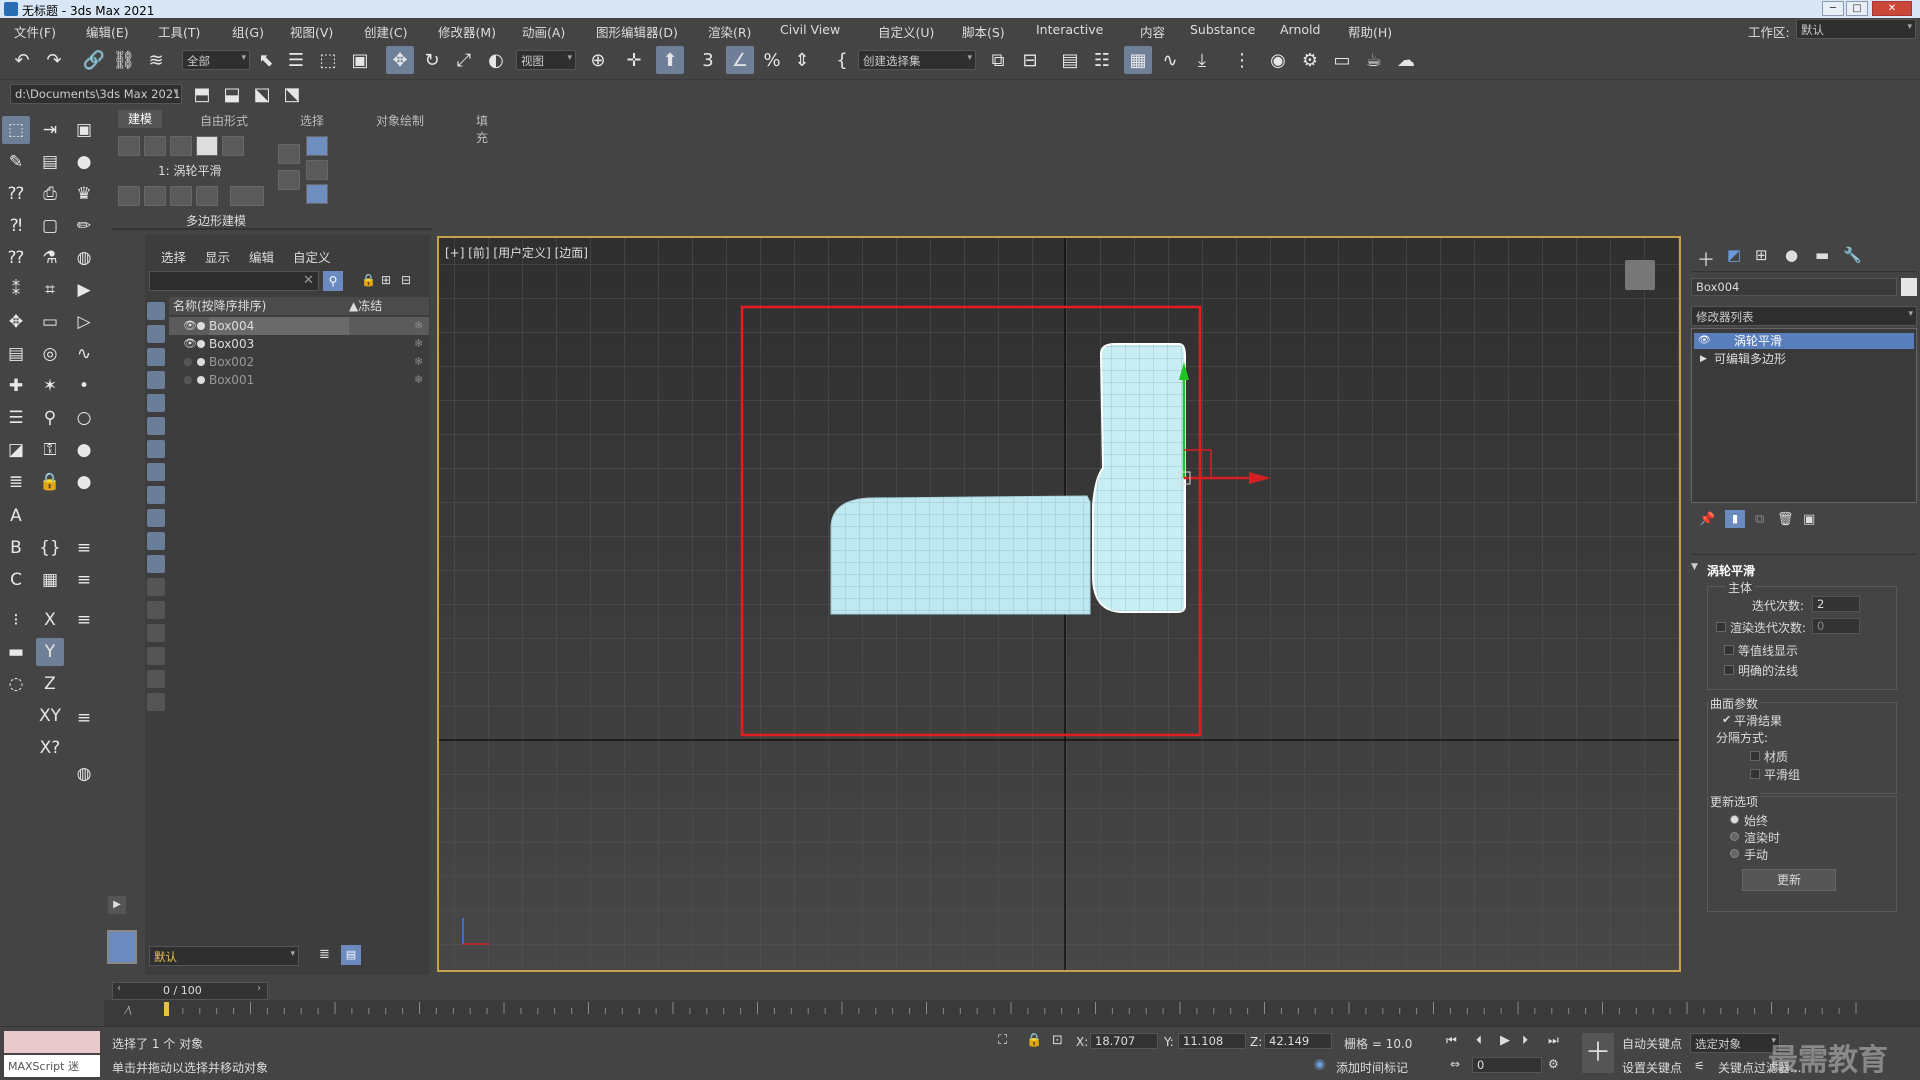 Image resolution: width=1920 pixels, height=1080 pixels. Describe the element at coordinates (52, 1042) in the screenshot. I see `maxscript-listener-top` at that location.